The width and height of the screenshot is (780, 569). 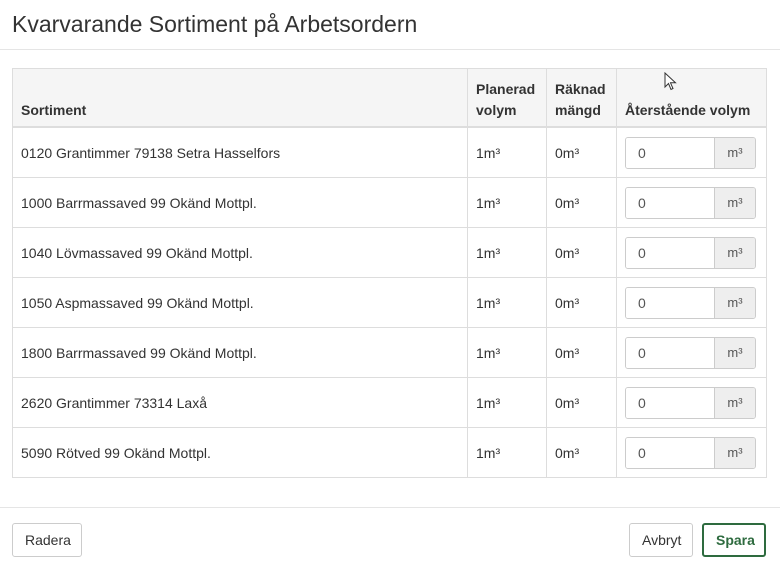 I want to click on dialog-header: Kvarvarande Sortiment på Arbetsordern, so click(x=390, y=25).